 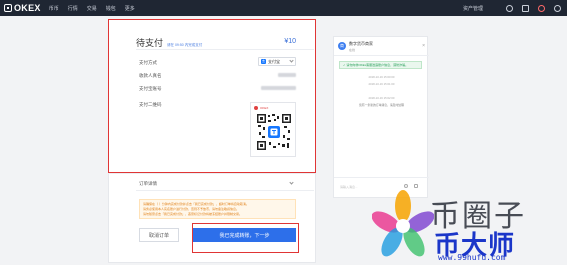 I want to click on logo-icon, so click(x=8, y=8).